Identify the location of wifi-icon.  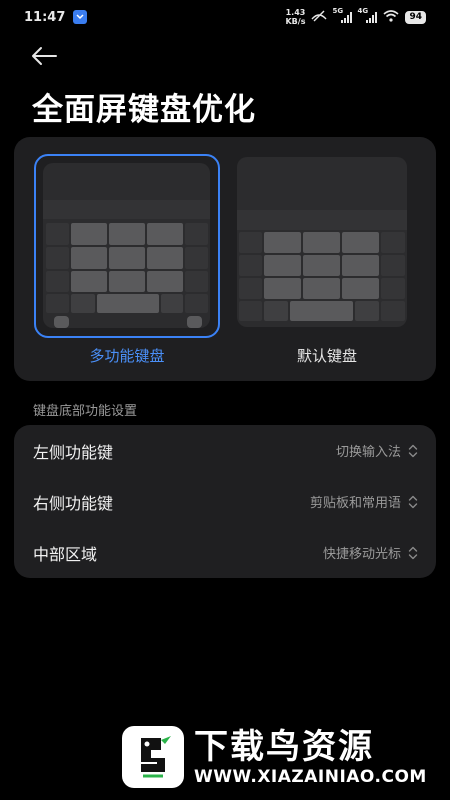
(391, 17).